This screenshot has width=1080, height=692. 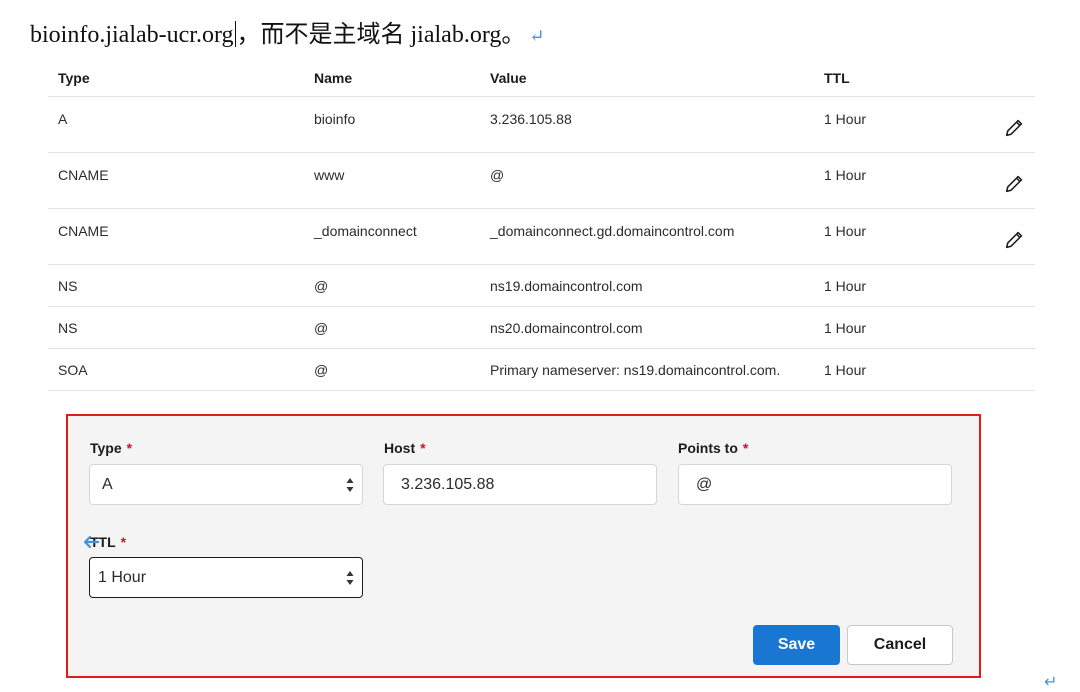 I want to click on row-value: @, so click(x=647, y=180).